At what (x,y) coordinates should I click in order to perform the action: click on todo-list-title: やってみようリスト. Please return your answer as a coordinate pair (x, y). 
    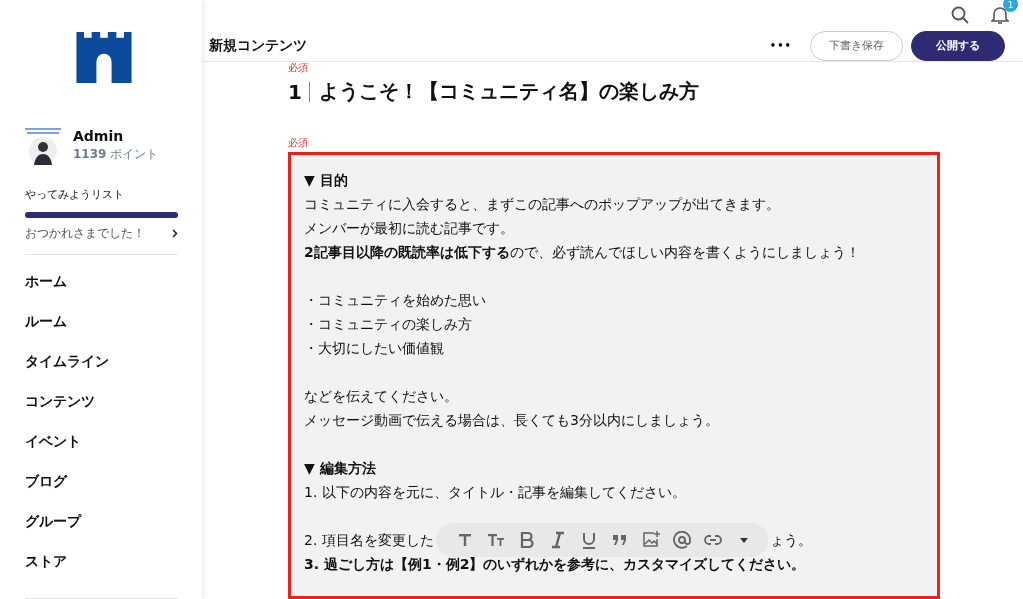
    Looking at the image, I should click on (75, 195).